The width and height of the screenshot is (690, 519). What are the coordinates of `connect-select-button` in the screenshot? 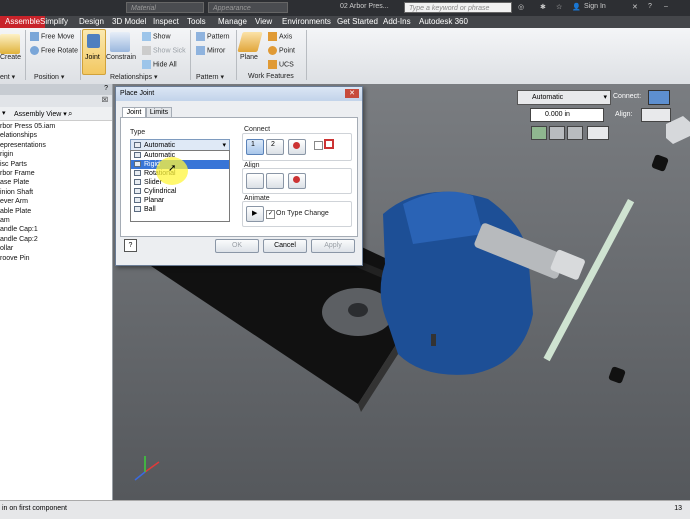 It's located at (659, 97).